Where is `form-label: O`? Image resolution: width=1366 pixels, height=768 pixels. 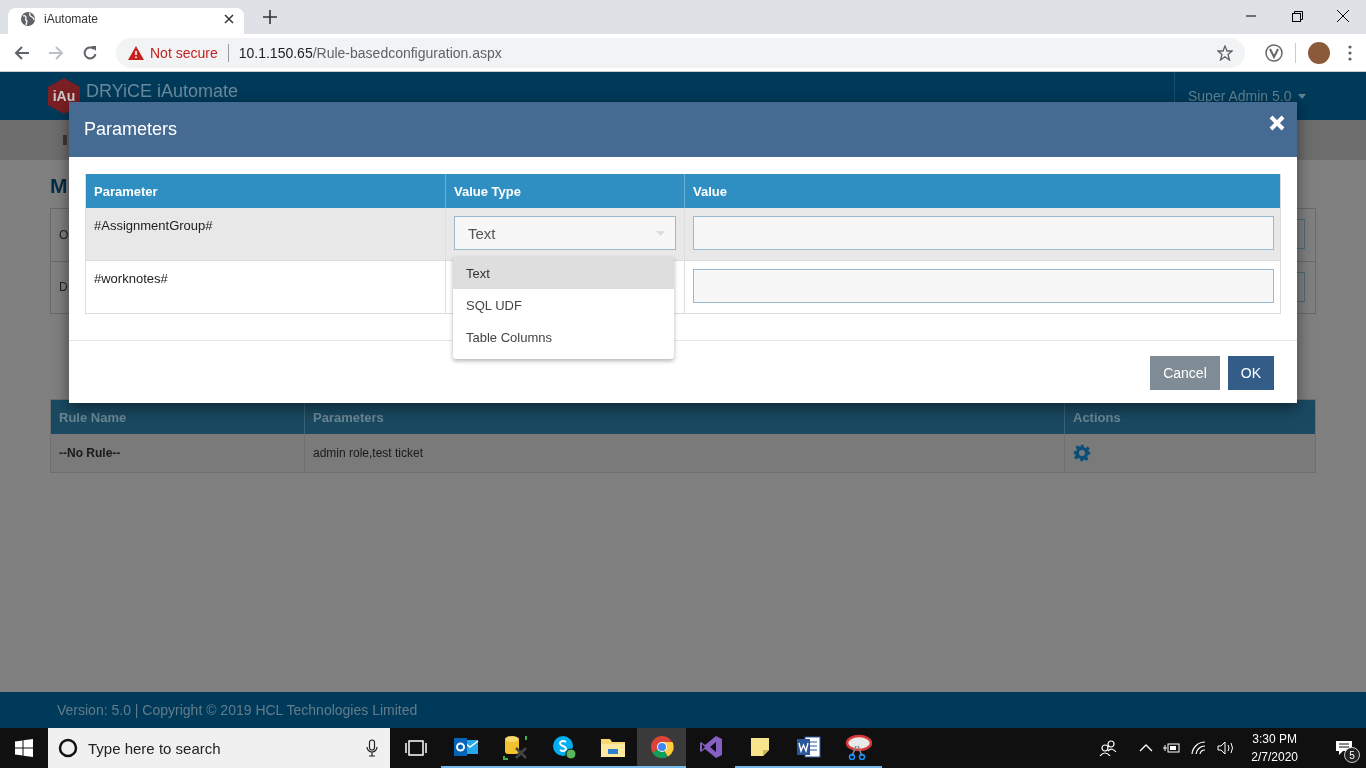
form-label: O is located at coordinates (64, 234).